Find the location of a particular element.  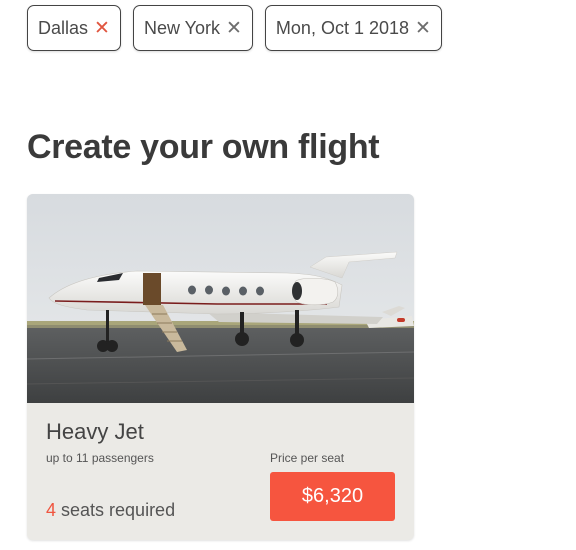

seats-text: seats required is located at coordinates (116, 510).